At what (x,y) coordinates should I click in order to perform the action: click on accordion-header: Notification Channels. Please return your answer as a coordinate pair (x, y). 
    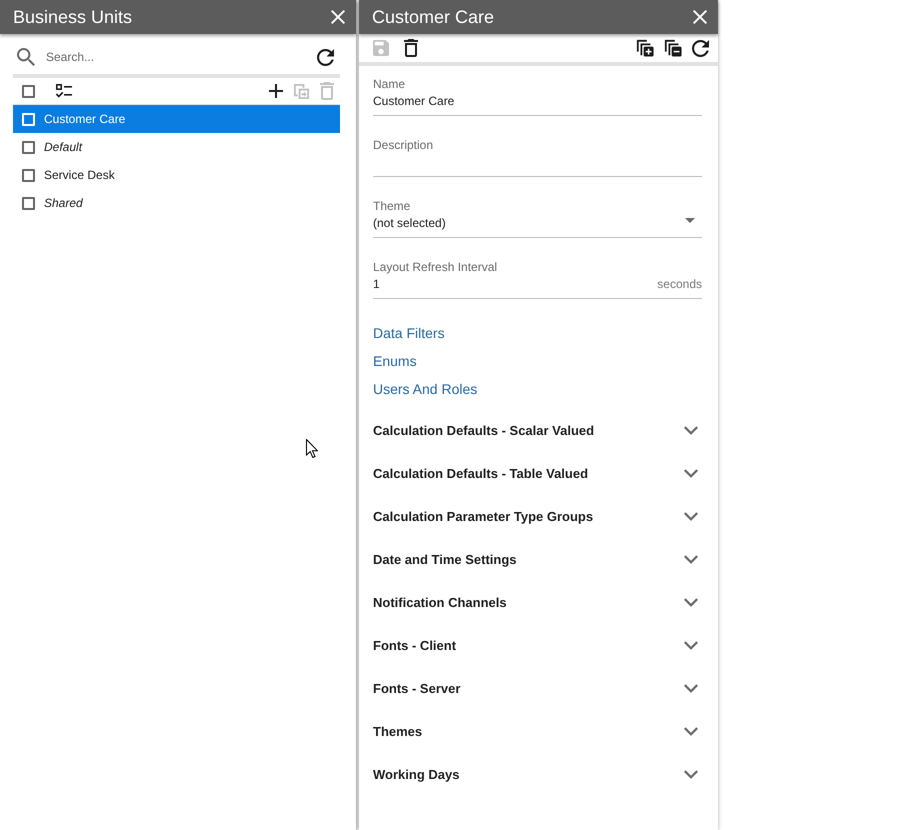
    Looking at the image, I should click on (537, 602).